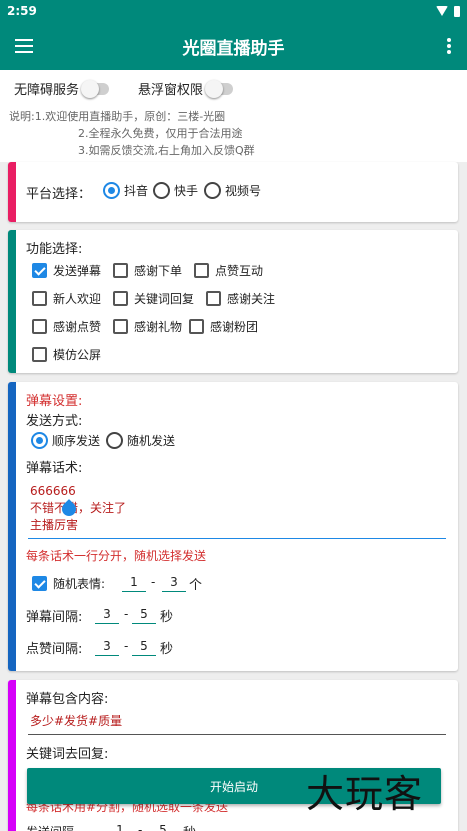  What do you see at coordinates (237, 511) in the screenshot?
I see `script-textarea: 666666 不错不错，关注了 主播厉害` at bounding box center [237, 511].